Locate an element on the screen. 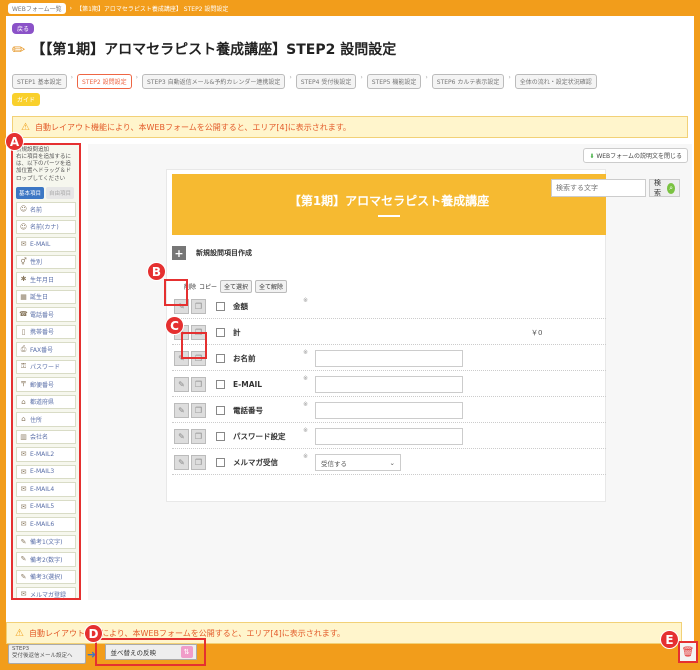 The height and width of the screenshot is (670, 700). sidebar-item-label: 郵便番号 is located at coordinates (42, 385).